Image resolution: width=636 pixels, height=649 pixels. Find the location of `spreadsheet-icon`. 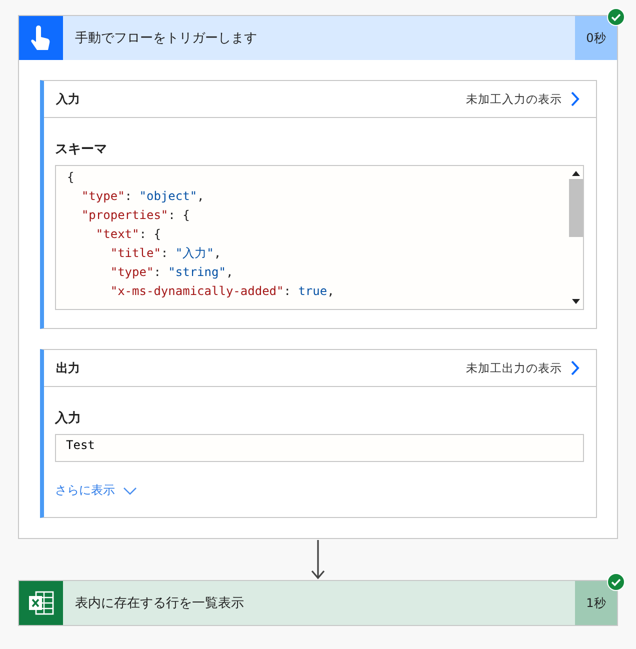

spreadsheet-icon is located at coordinates (41, 603).